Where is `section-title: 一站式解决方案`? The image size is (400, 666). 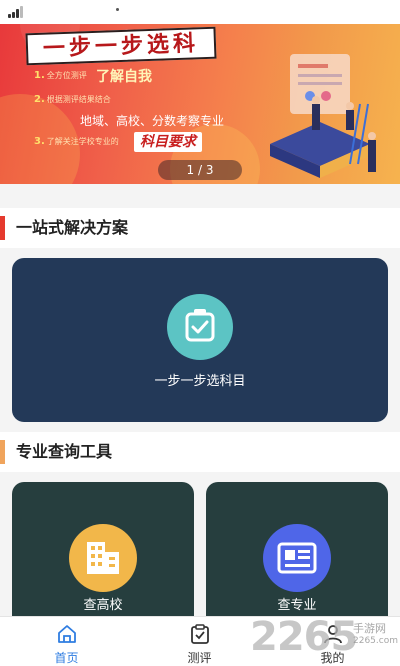 section-title: 一站式解决方案 is located at coordinates (72, 227).